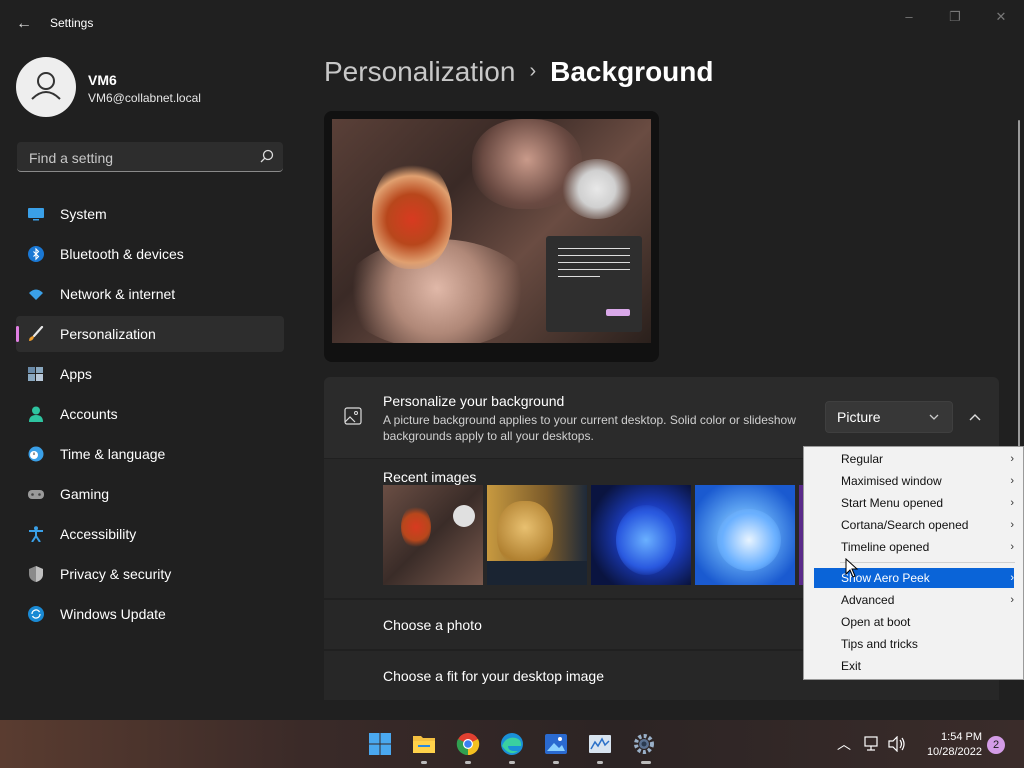 The width and height of the screenshot is (1024, 768). What do you see at coordinates (98, 534) in the screenshot?
I see `sidebar-item-label: Accessibility` at bounding box center [98, 534].